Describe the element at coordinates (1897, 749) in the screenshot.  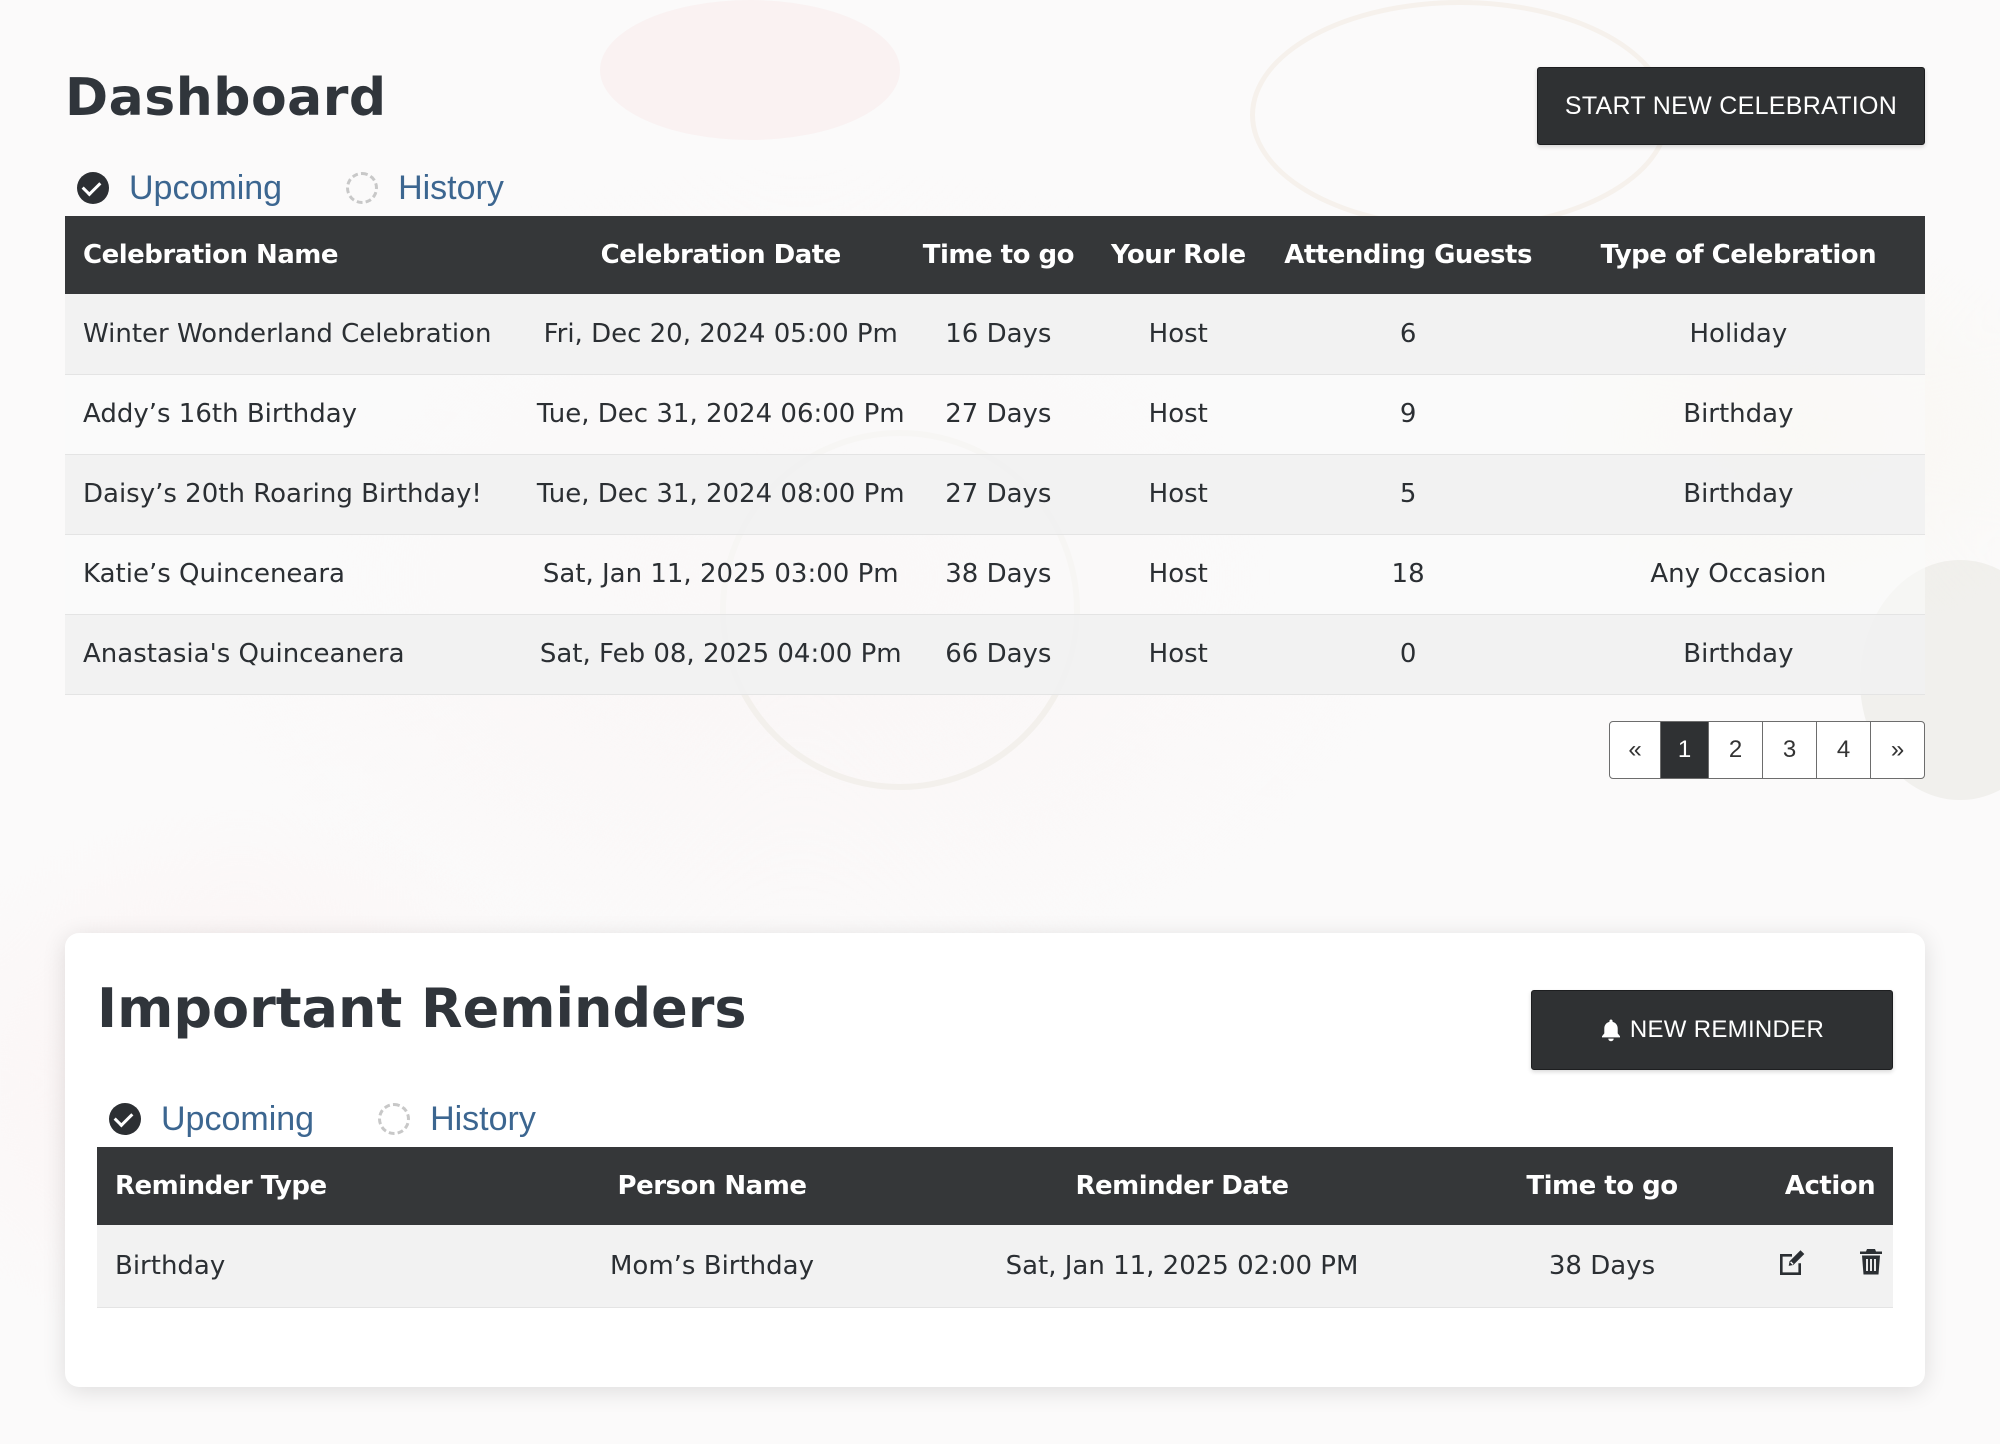
I see `page-next-button: »` at that location.